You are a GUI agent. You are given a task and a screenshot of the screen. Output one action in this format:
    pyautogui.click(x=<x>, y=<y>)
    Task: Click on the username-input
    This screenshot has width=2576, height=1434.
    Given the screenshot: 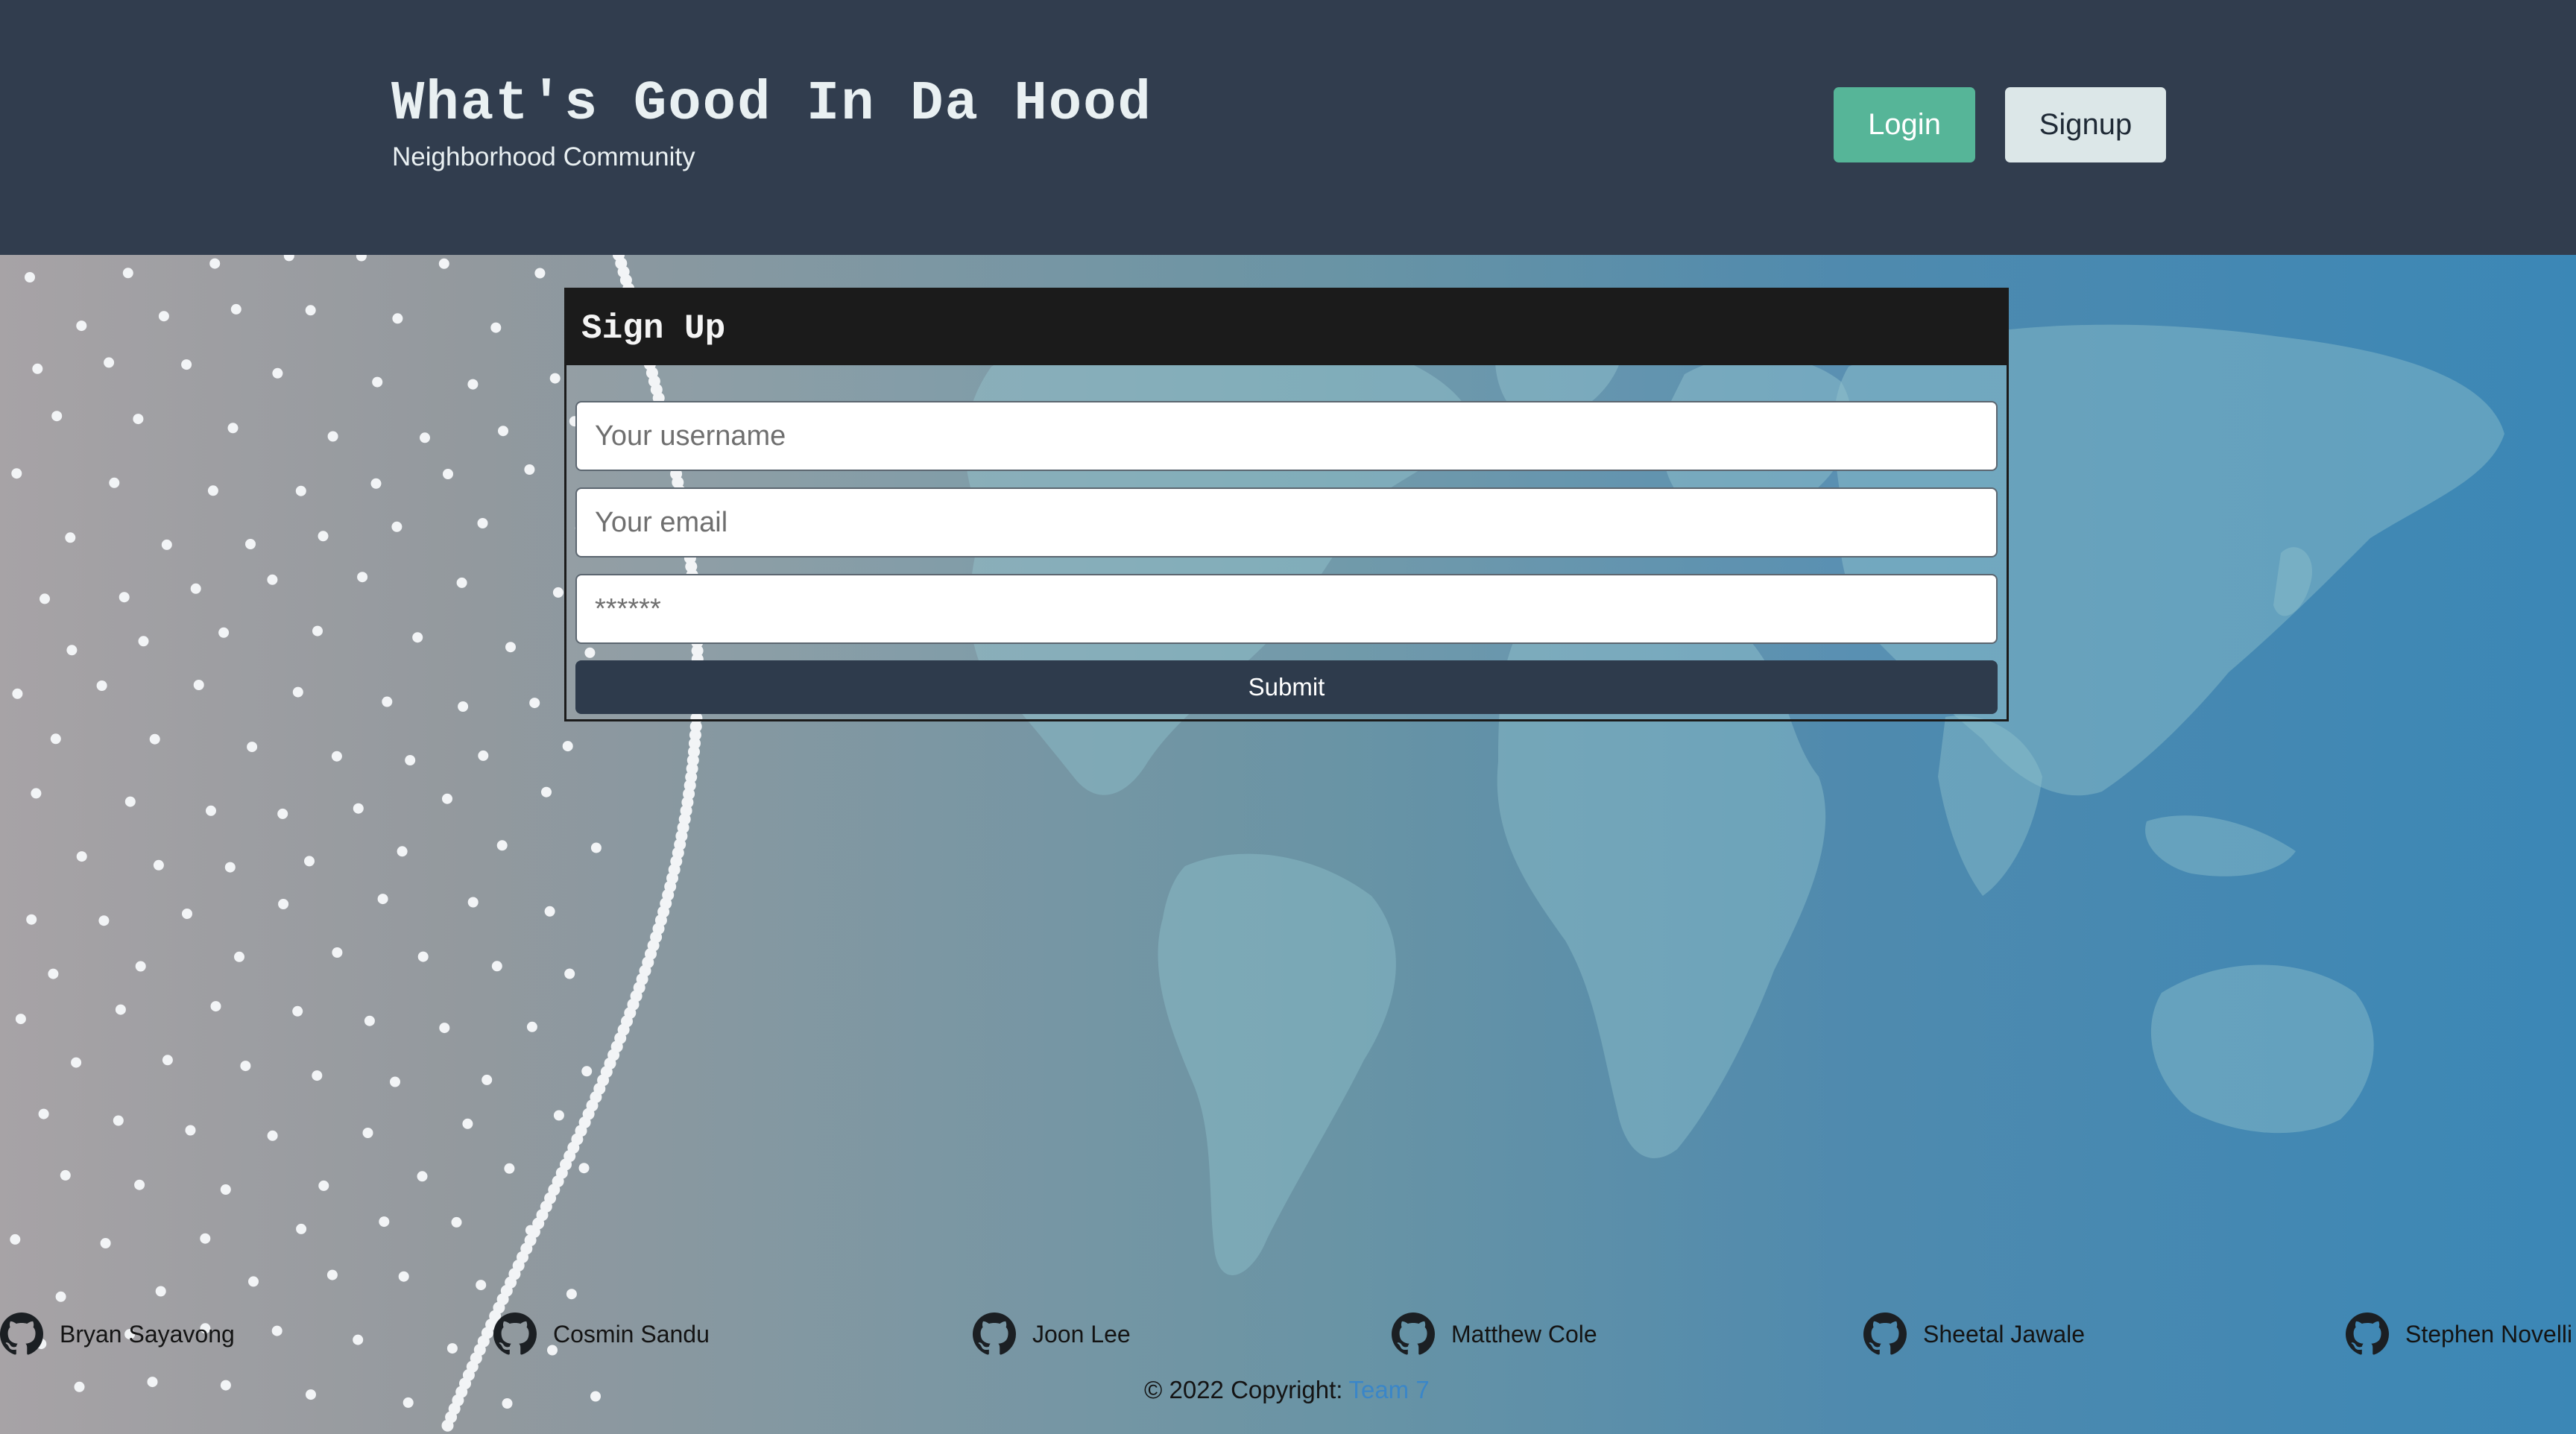 What is the action you would take?
    pyautogui.click(x=1286, y=436)
    